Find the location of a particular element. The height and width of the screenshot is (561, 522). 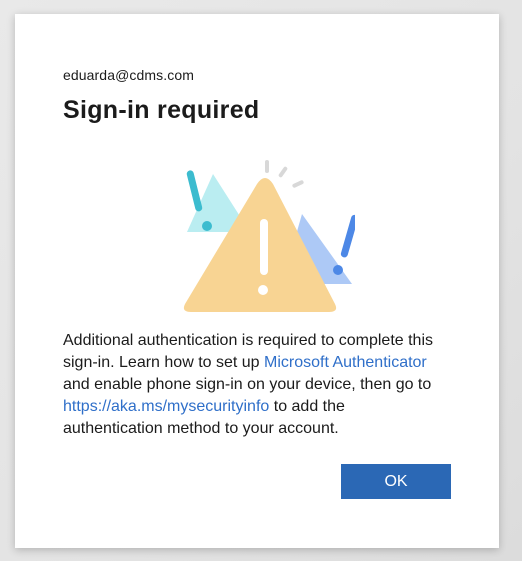

ok-button: OK is located at coordinates (396, 481).